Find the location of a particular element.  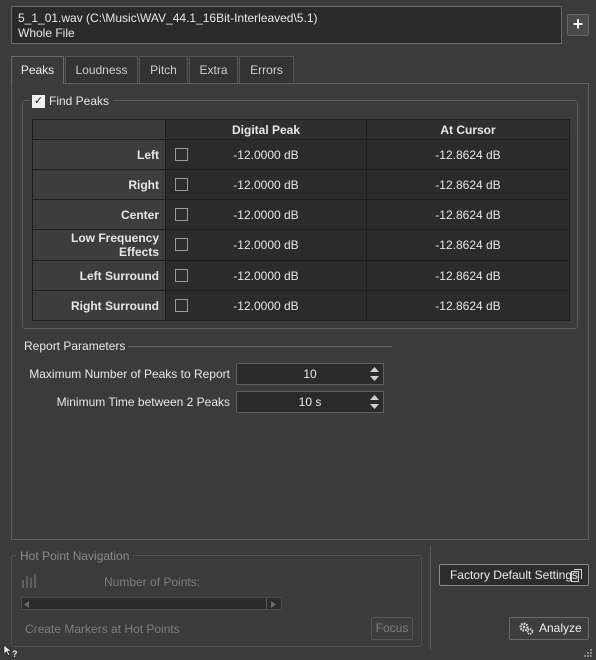

focus-button: Focus is located at coordinates (392, 628).